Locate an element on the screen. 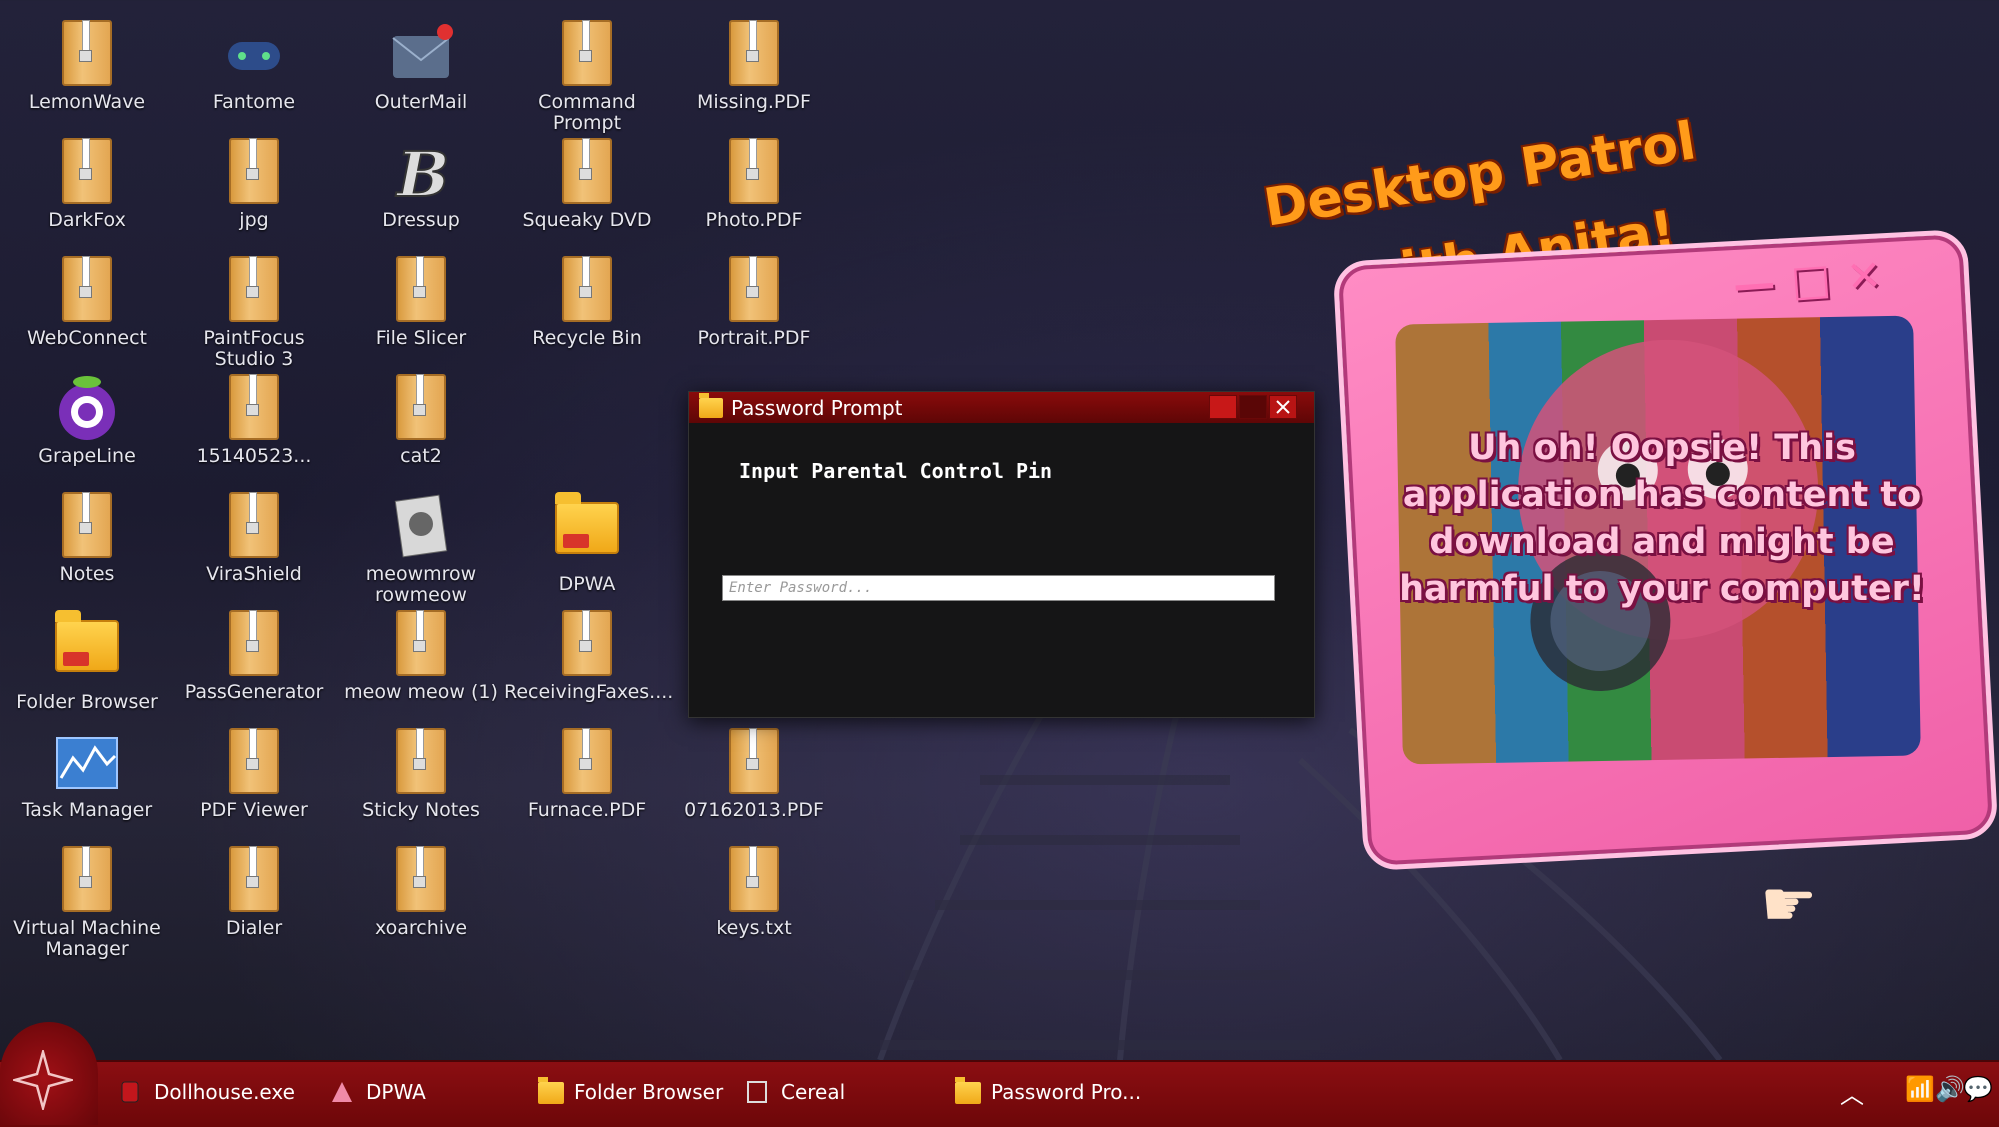 This screenshot has width=1999, height=1127. desktop-icon: Missing.PDF is located at coordinates (754, 76).